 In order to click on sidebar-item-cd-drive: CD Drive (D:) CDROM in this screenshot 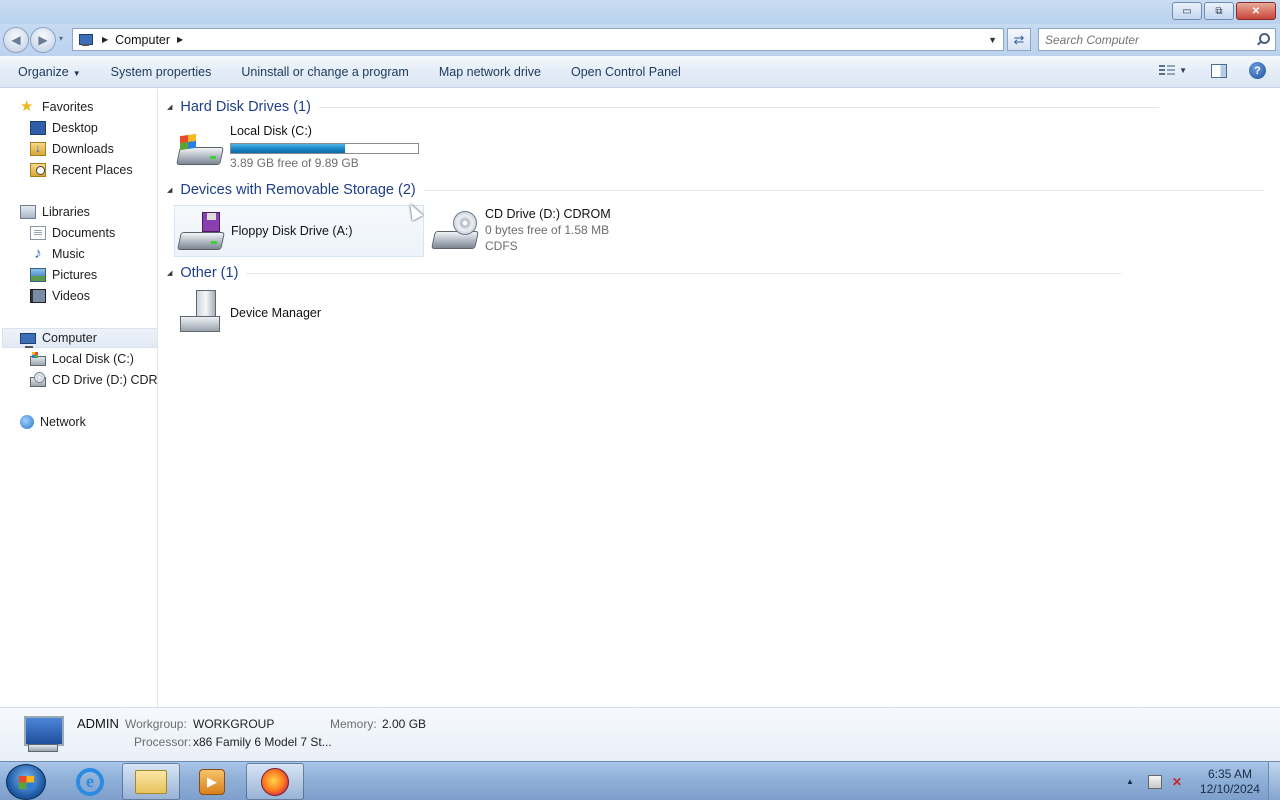, I will do `click(94, 380)`.